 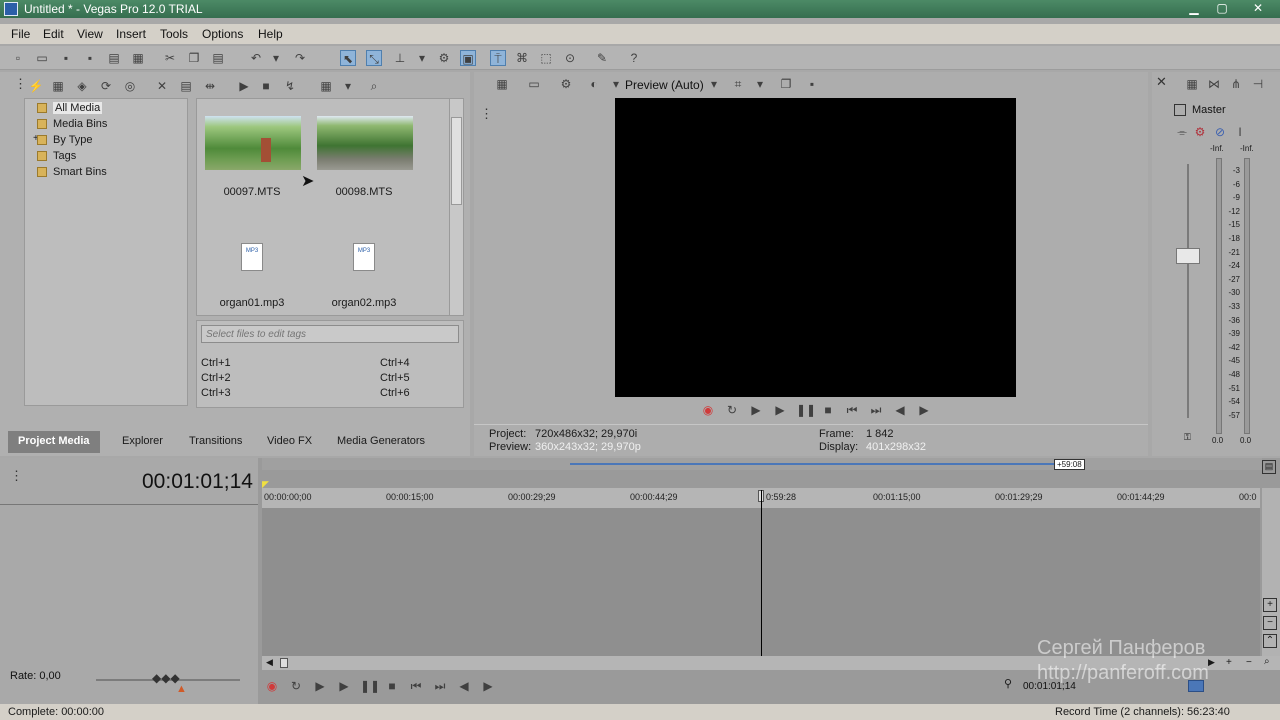 What do you see at coordinates (289, 442) in the screenshot?
I see `tab-video-fx: Video FX` at bounding box center [289, 442].